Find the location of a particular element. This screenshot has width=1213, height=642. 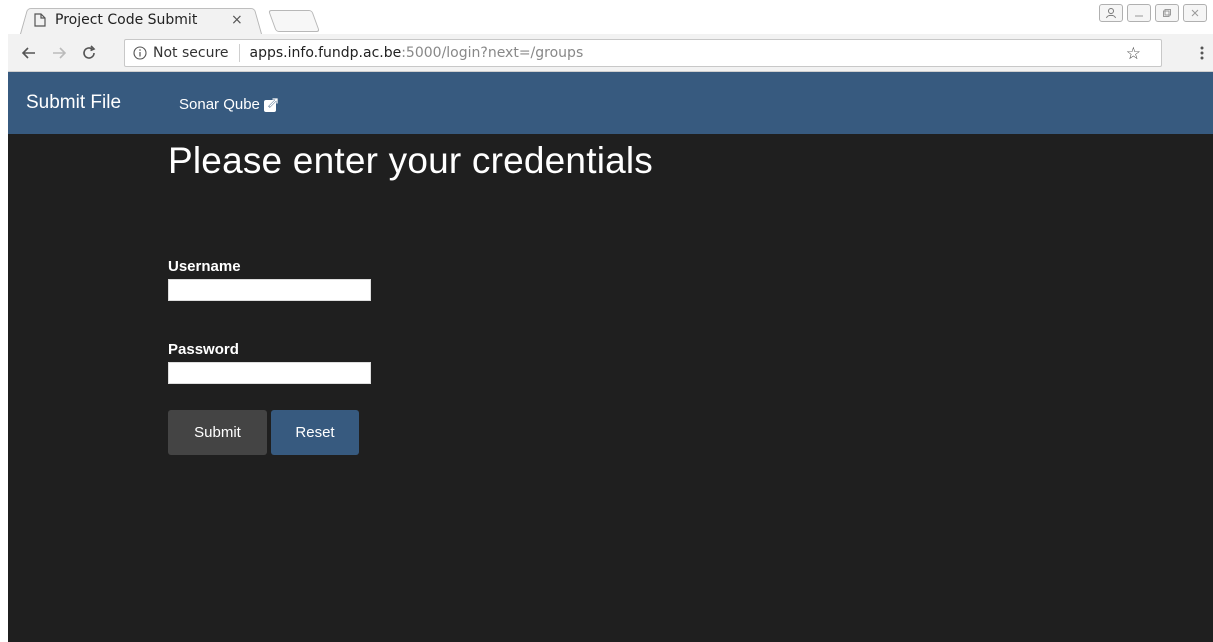

window-controls is located at coordinates (1153, 13).